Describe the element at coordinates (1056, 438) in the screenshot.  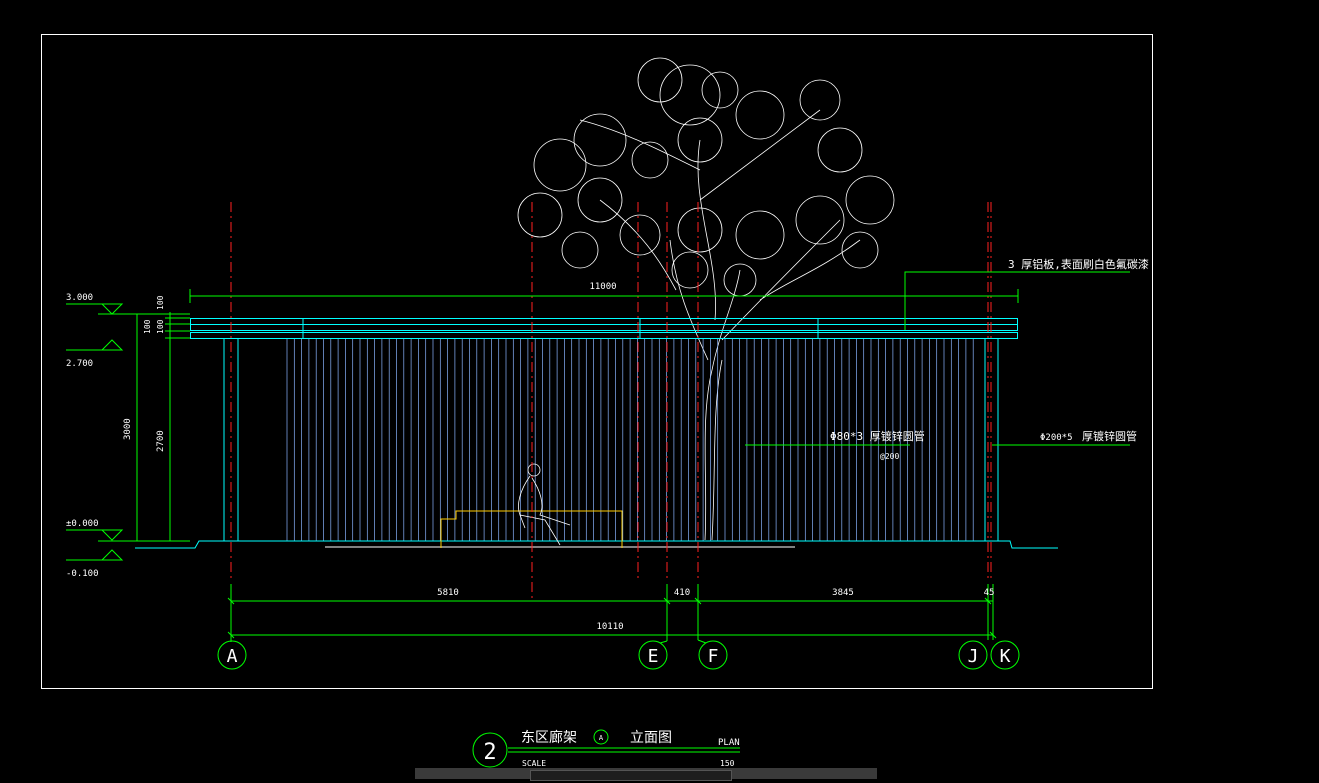
I see `right-spec-size: Φ200*5` at that location.